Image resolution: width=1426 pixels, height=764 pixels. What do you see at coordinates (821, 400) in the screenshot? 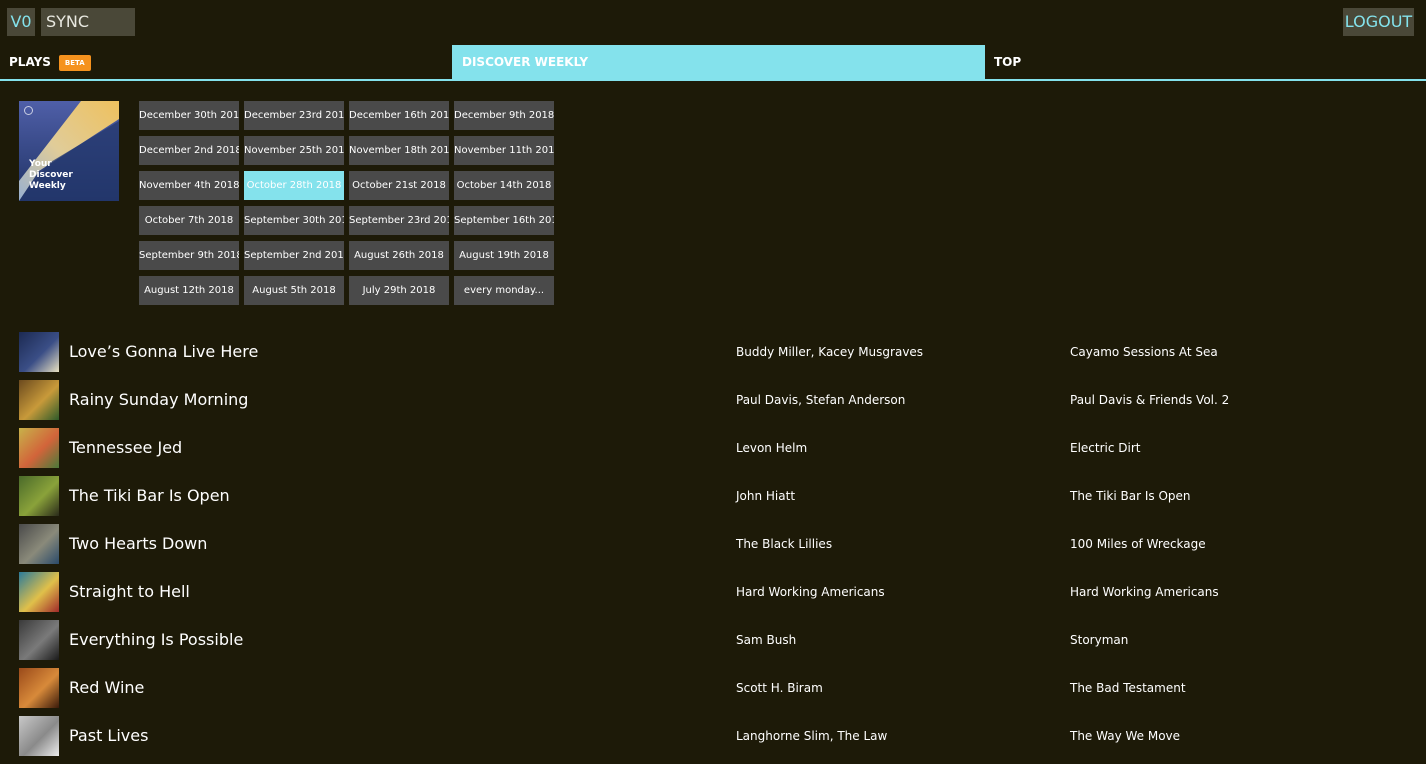
I see `track-artist: Paul Davis, Stefan Anderson` at bounding box center [821, 400].